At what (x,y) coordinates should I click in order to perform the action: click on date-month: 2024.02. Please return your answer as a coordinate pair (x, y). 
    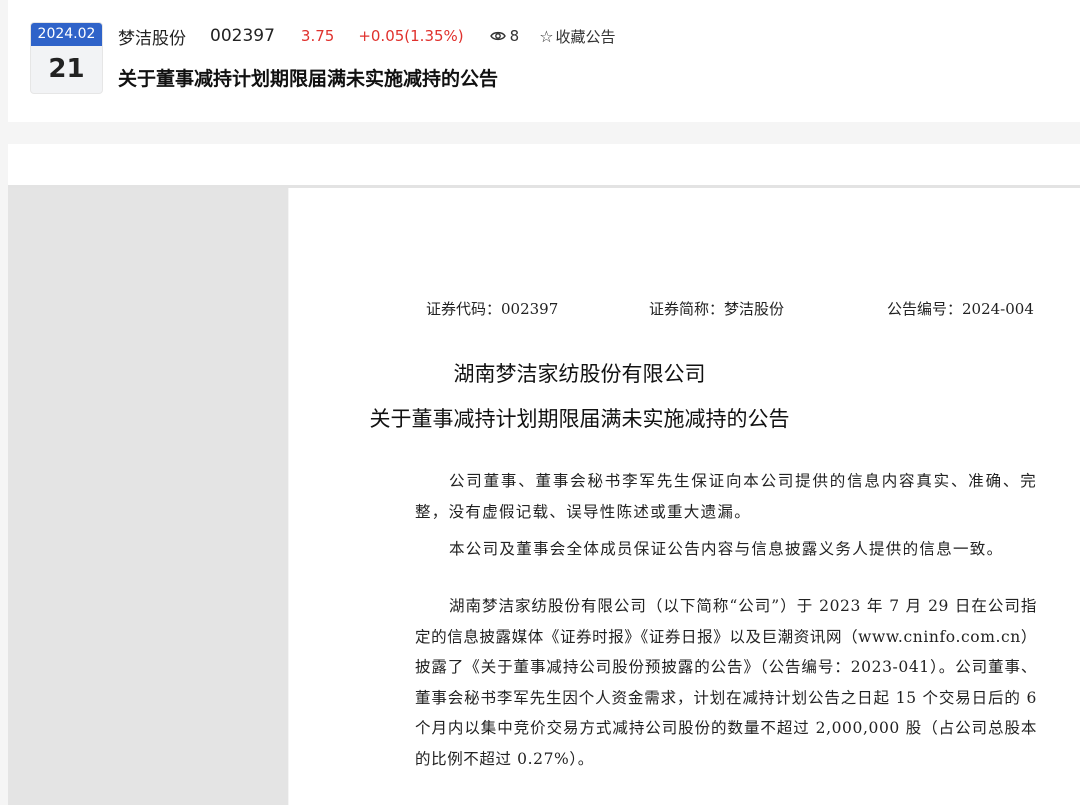
    Looking at the image, I should click on (66, 34).